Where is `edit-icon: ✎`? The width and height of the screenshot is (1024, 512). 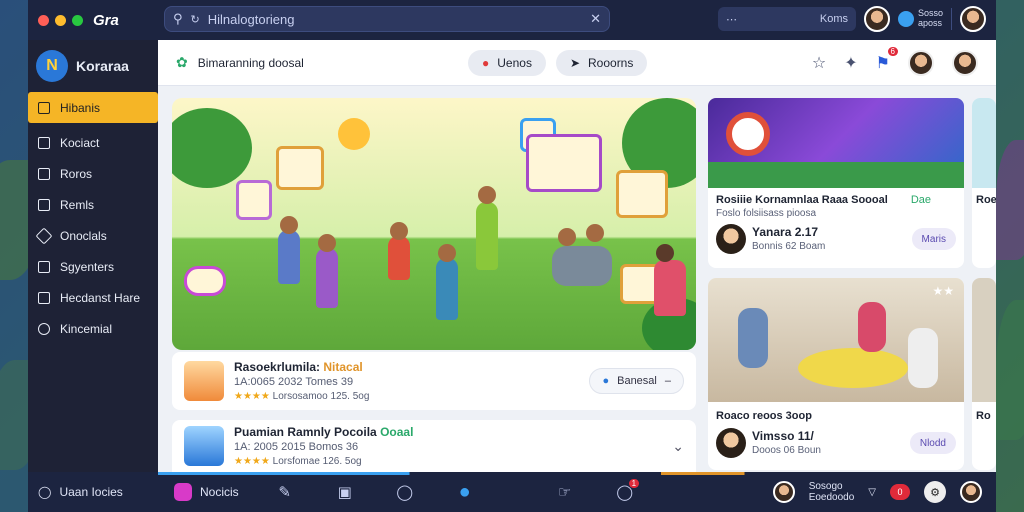 edit-icon: ✎ is located at coordinates (285, 492).